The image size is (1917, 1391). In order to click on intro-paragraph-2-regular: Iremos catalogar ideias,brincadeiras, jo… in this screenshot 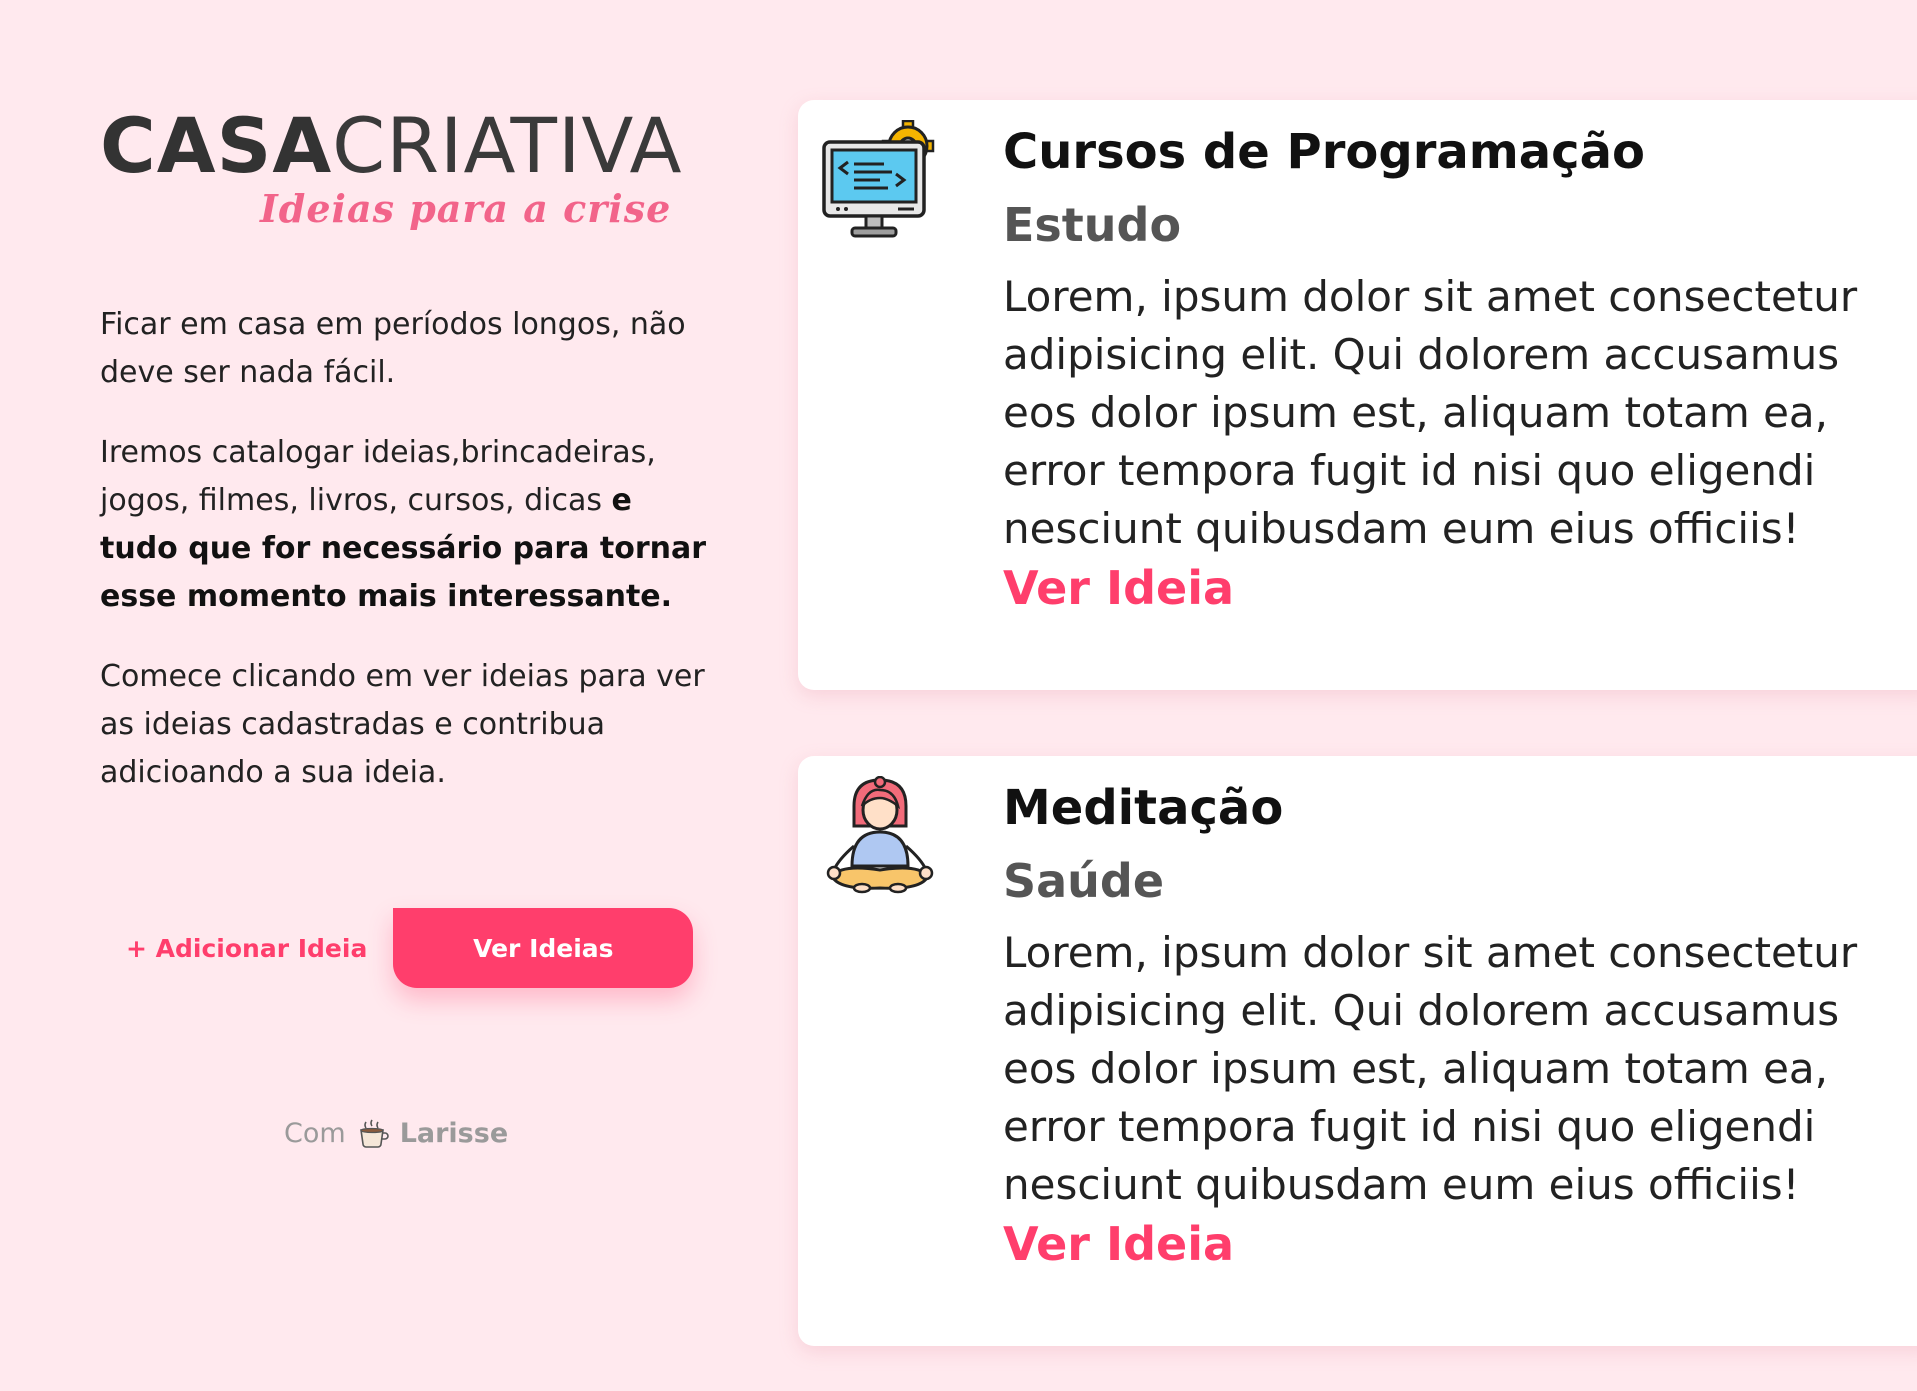, I will do `click(378, 476)`.